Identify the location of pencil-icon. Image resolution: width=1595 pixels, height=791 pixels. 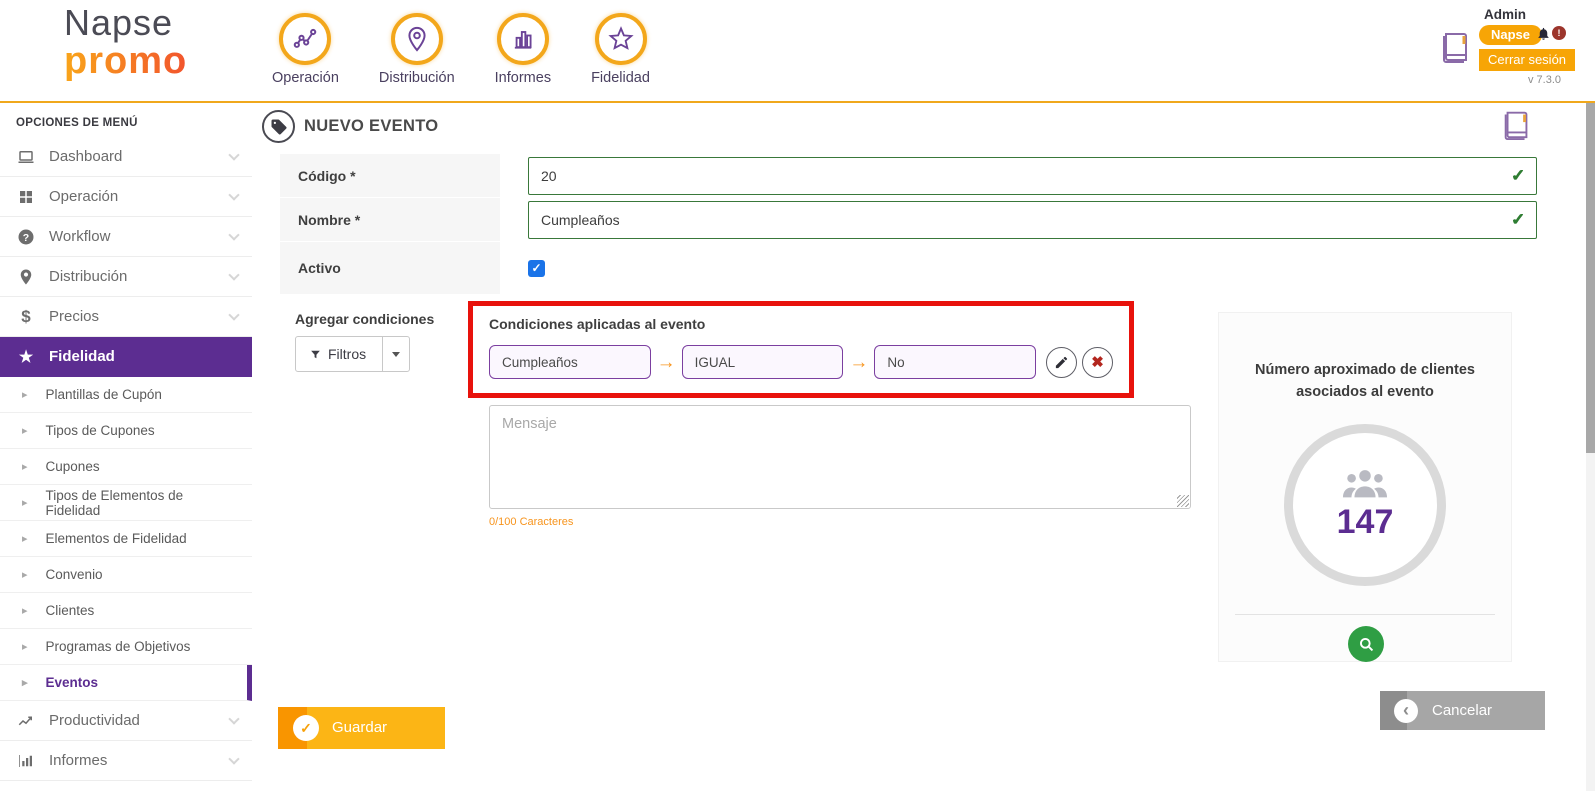
(1061, 362).